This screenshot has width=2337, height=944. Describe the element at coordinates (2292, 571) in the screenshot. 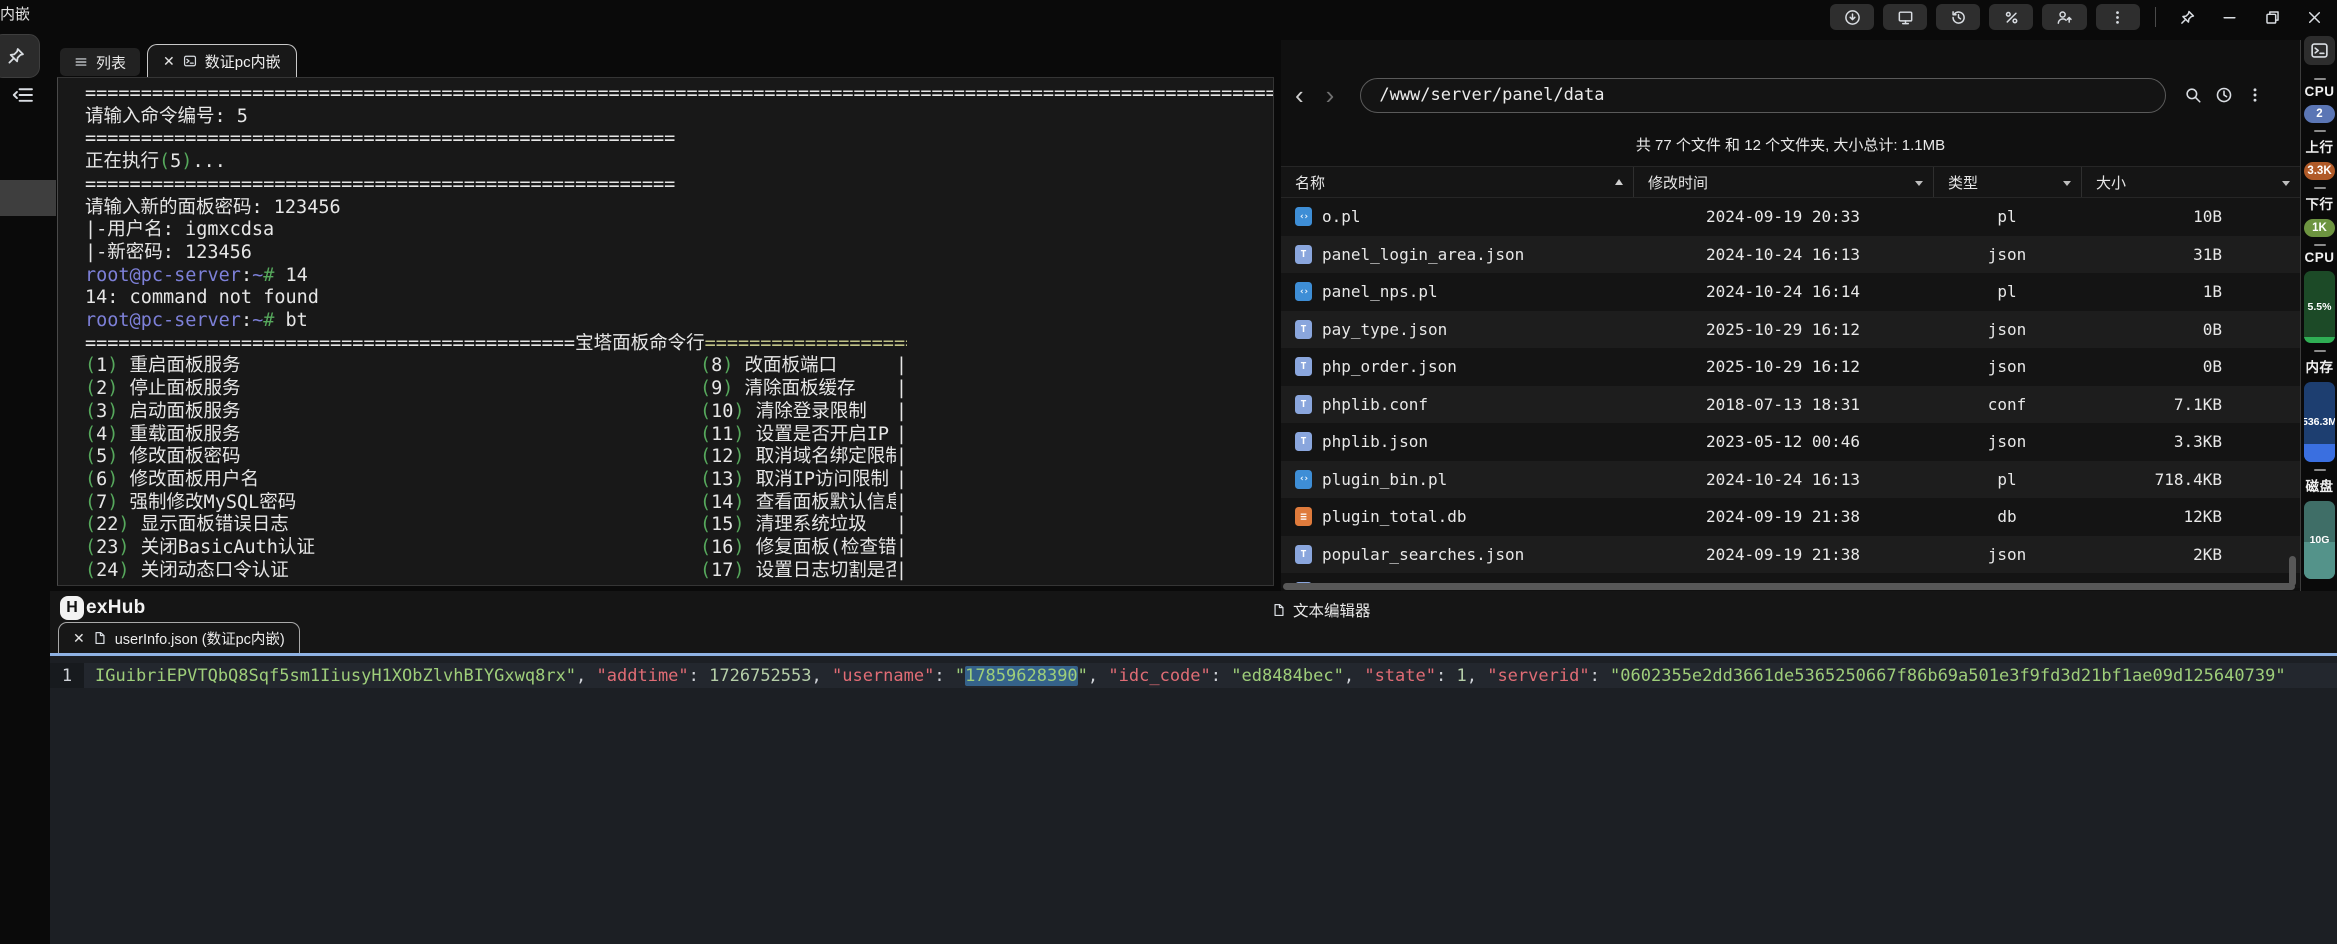

I see `vertical-scrollbar` at that location.